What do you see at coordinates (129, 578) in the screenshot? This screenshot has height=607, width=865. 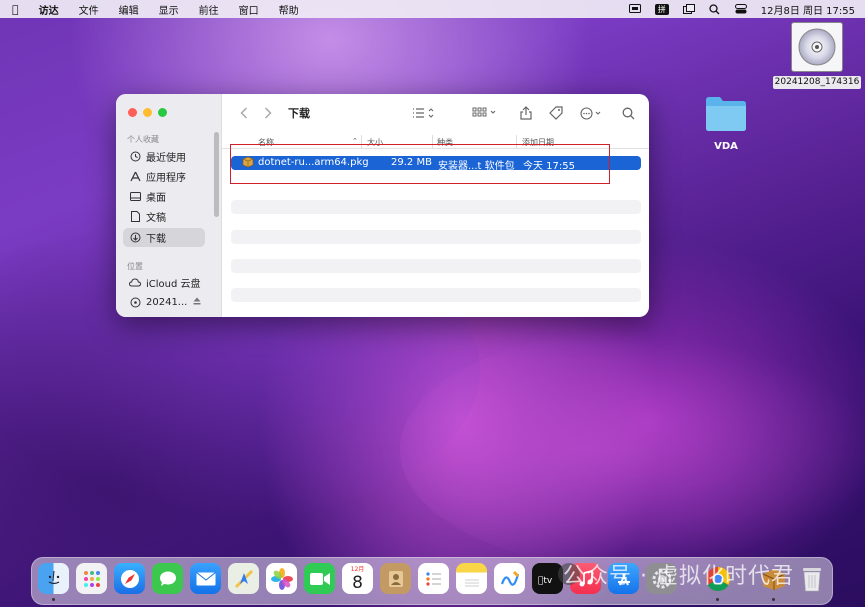 I see `safari-app-icon` at bounding box center [129, 578].